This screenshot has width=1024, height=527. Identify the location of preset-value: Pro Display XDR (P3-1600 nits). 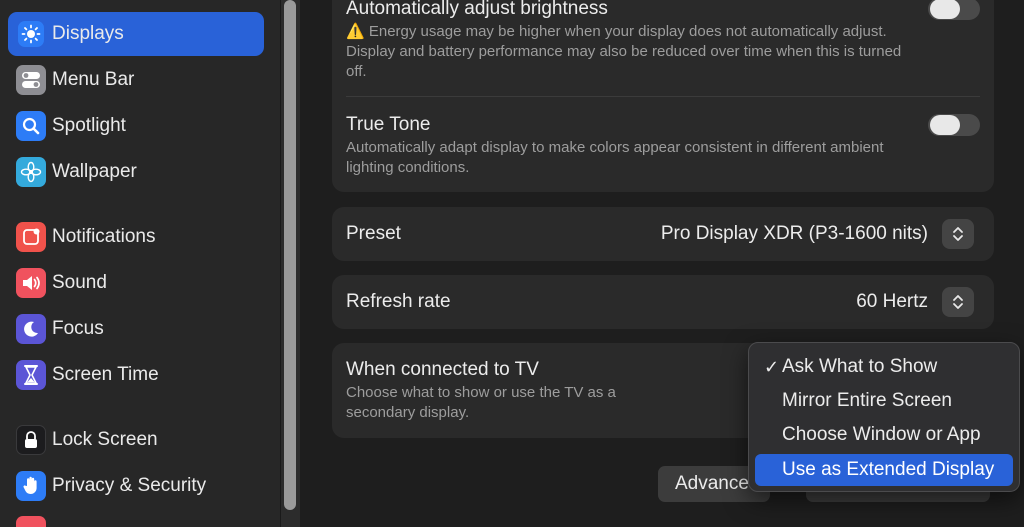
(794, 234).